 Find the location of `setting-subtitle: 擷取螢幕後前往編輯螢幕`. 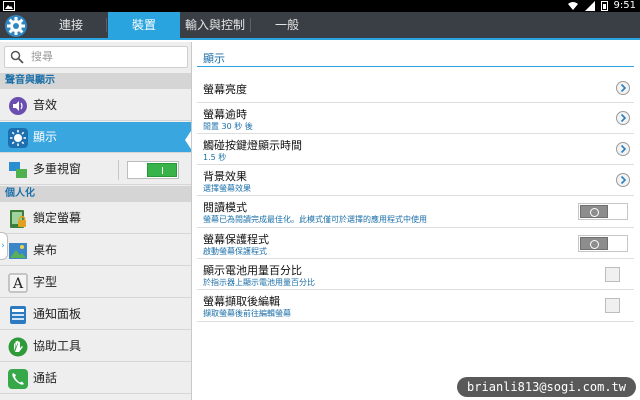

setting-subtitle: 擷取螢幕後前往編輯螢幕 is located at coordinates (247, 313).